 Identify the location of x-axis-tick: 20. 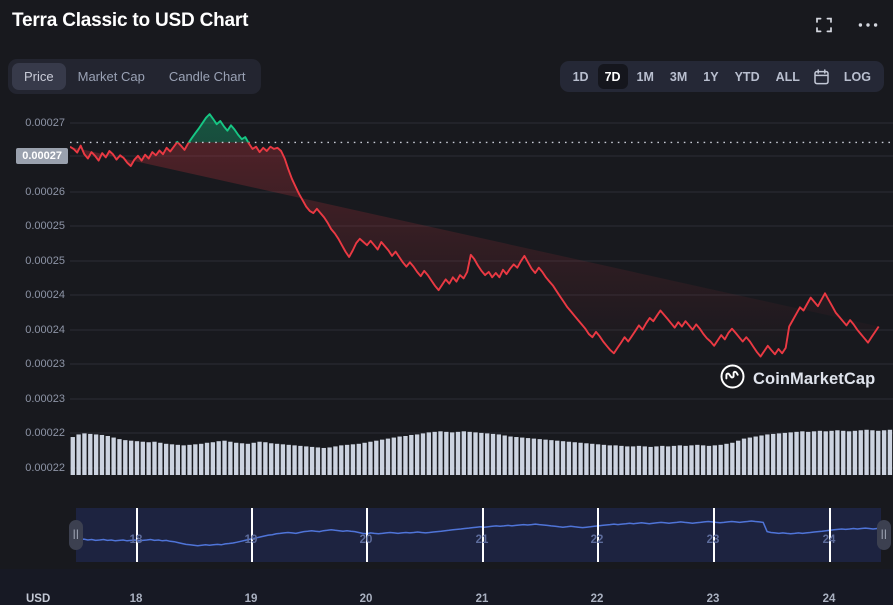
(366, 599).